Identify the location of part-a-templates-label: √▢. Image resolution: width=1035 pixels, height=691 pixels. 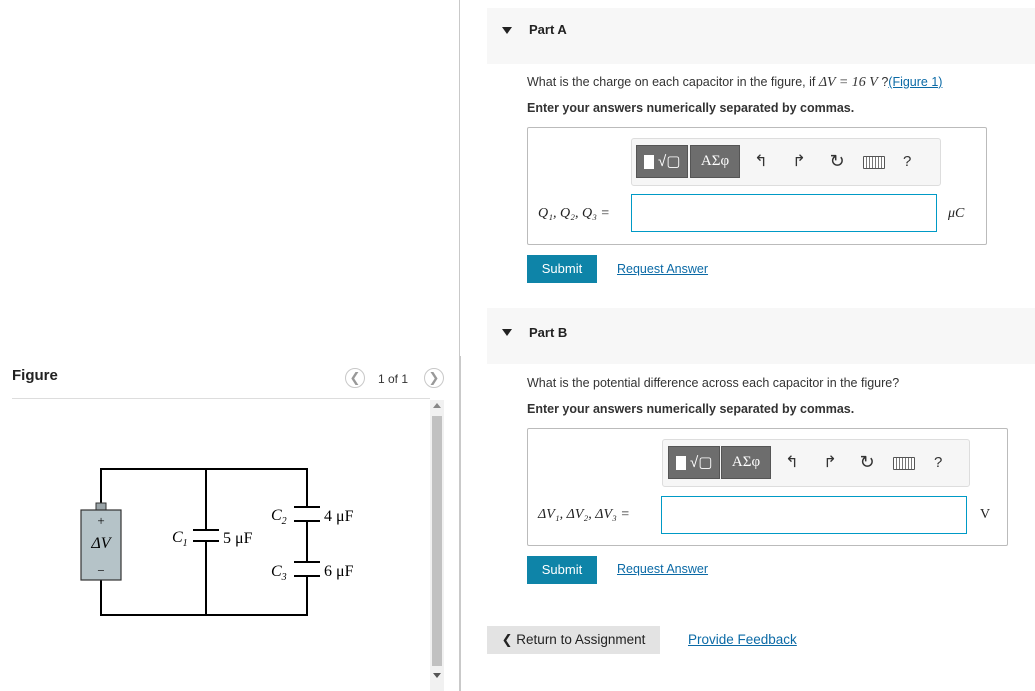
(669, 161).